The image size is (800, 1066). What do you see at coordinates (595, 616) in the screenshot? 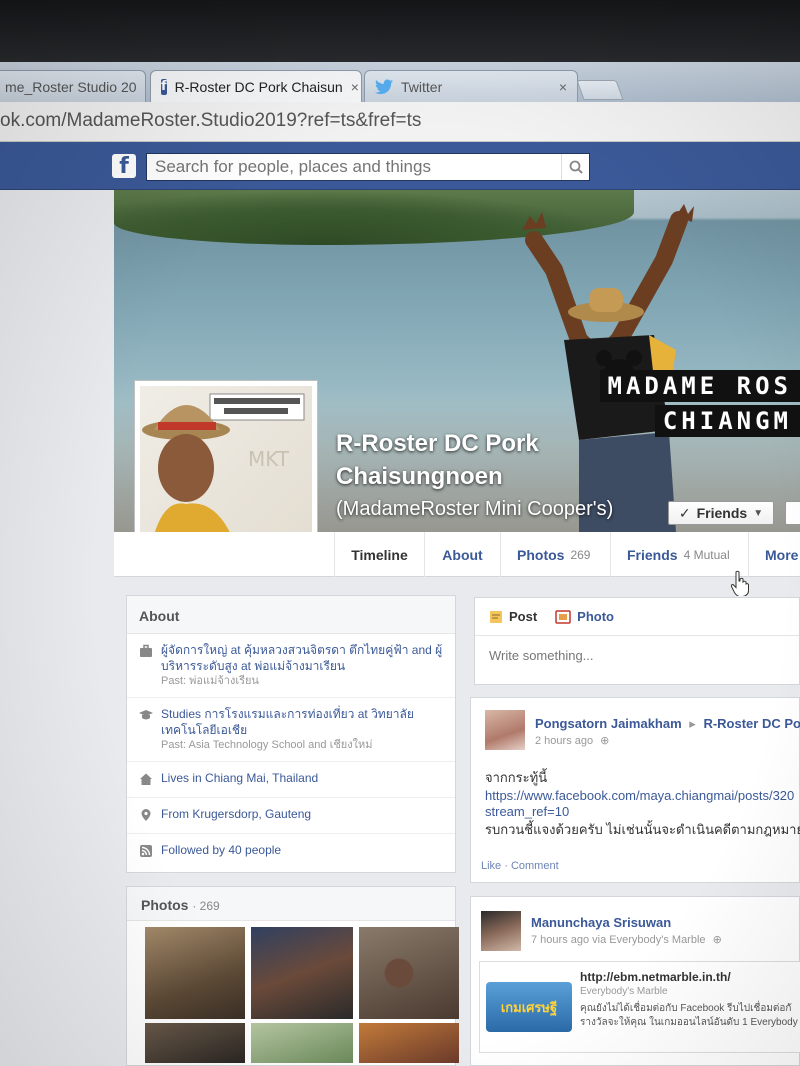
I see `composer-photo-label: Photo` at bounding box center [595, 616].